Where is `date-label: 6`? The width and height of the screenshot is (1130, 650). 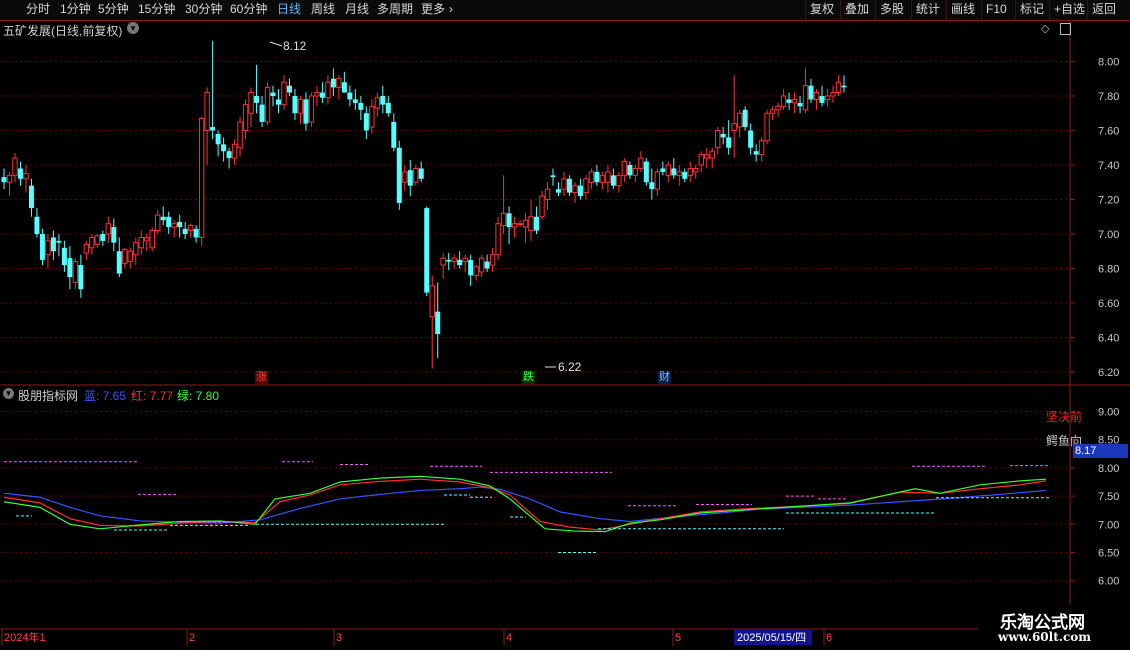
date-label: 6 is located at coordinates (829, 638).